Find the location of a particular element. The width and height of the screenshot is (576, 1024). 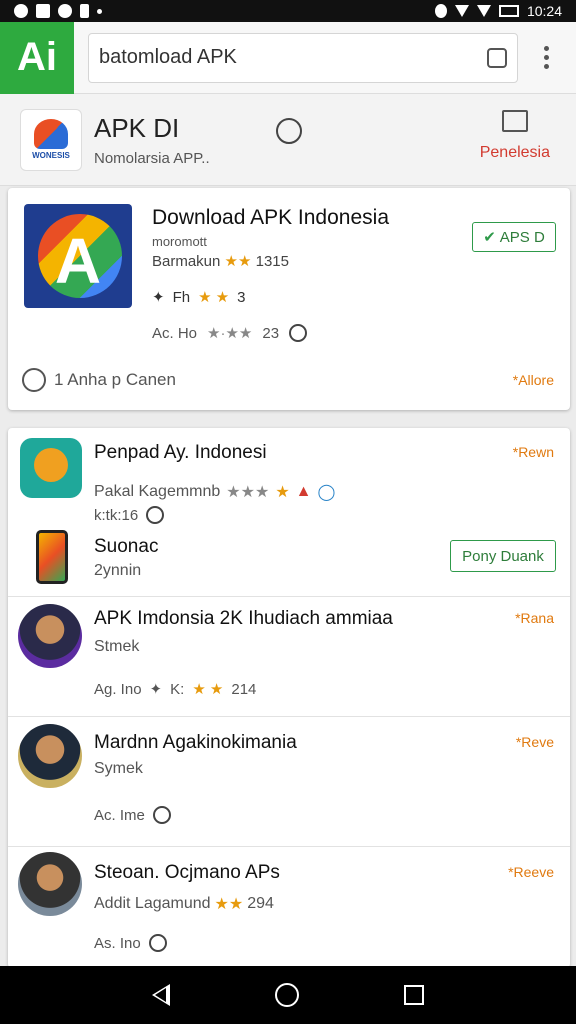

list-item-meta: Ag. Ino ✦ K: ★ ★ 214 is located at coordinates (175, 689).